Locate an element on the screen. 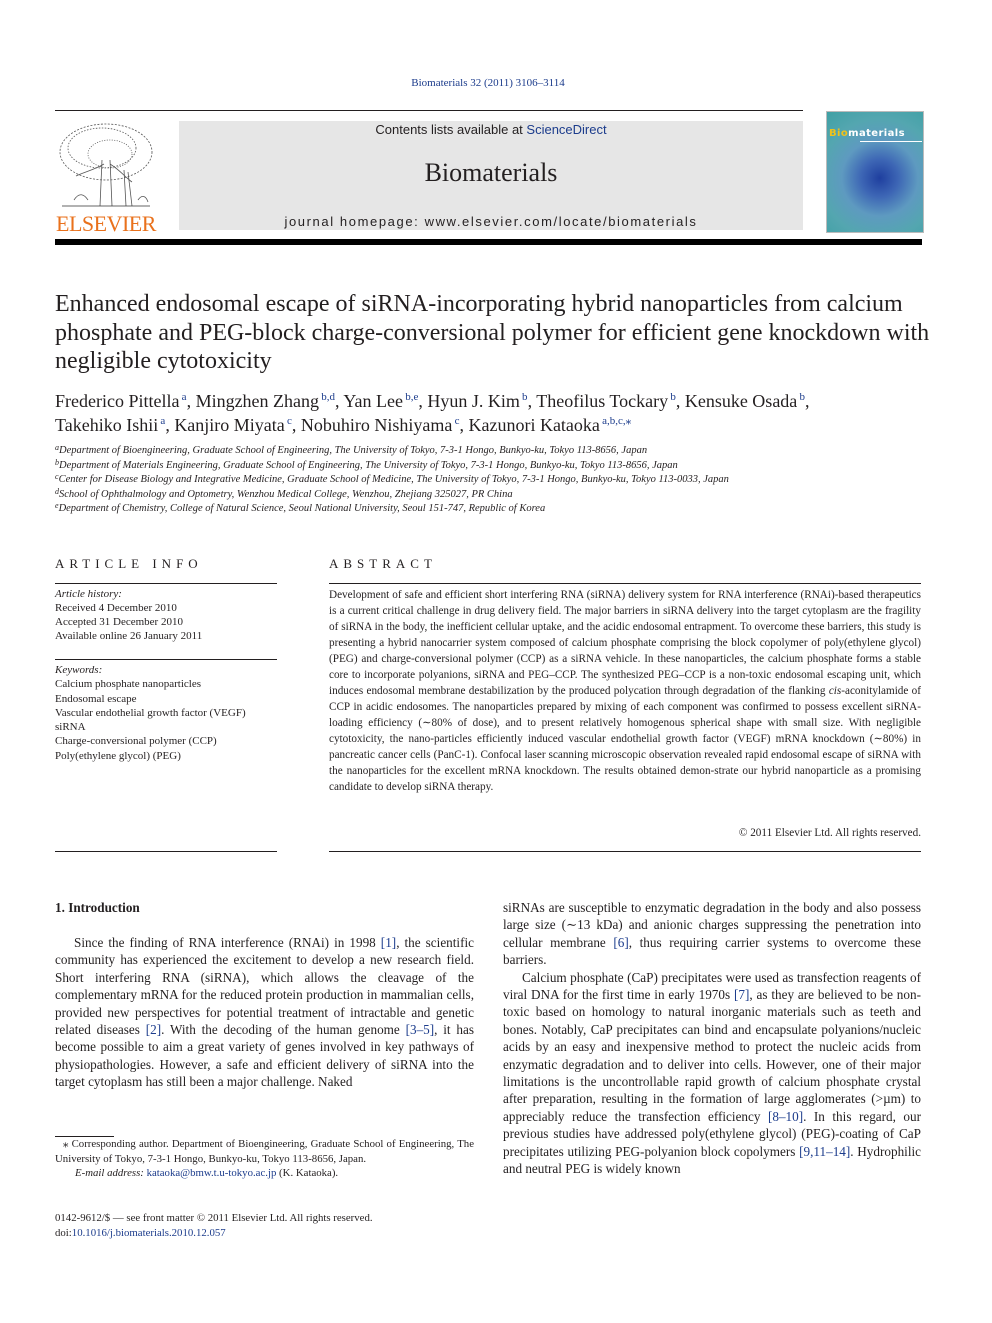 The width and height of the screenshot is (992, 1323). keywords-rule is located at coordinates (166, 659).